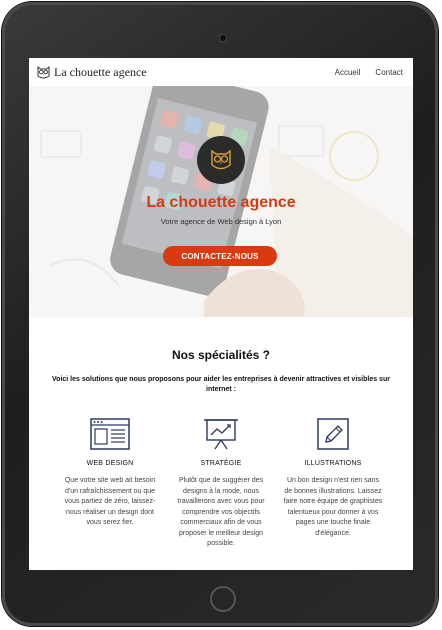 Image resolution: width=442 pixels, height=630 pixels. What do you see at coordinates (221, 221) in the screenshot?
I see `hero-subtitle: Votre agence de Web design à Lyon` at bounding box center [221, 221].